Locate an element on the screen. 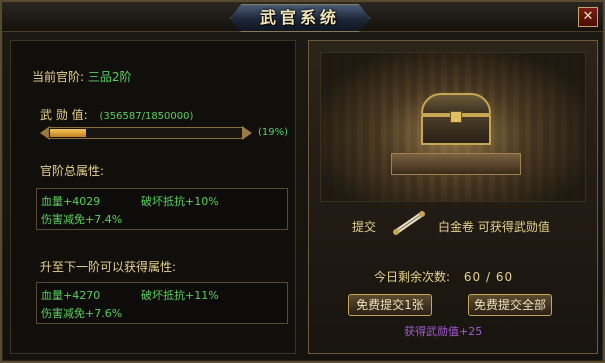  chest-lock-icon is located at coordinates (456, 117).